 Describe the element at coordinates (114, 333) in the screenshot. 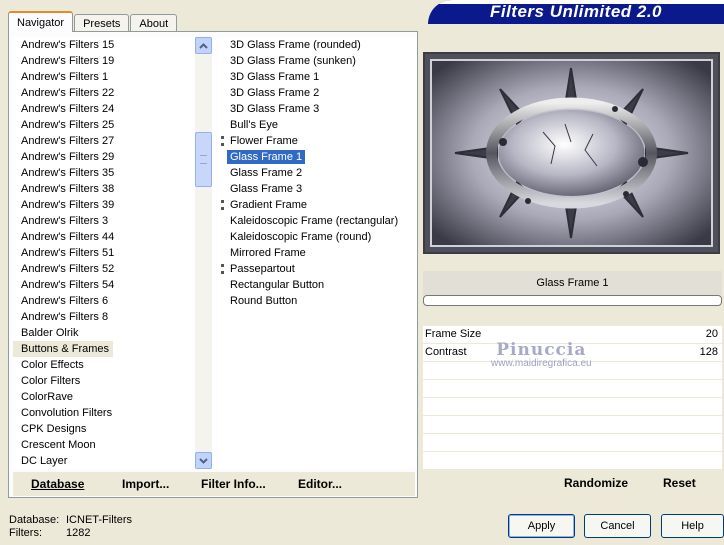

I see `category-item: Balder Olrik` at that location.